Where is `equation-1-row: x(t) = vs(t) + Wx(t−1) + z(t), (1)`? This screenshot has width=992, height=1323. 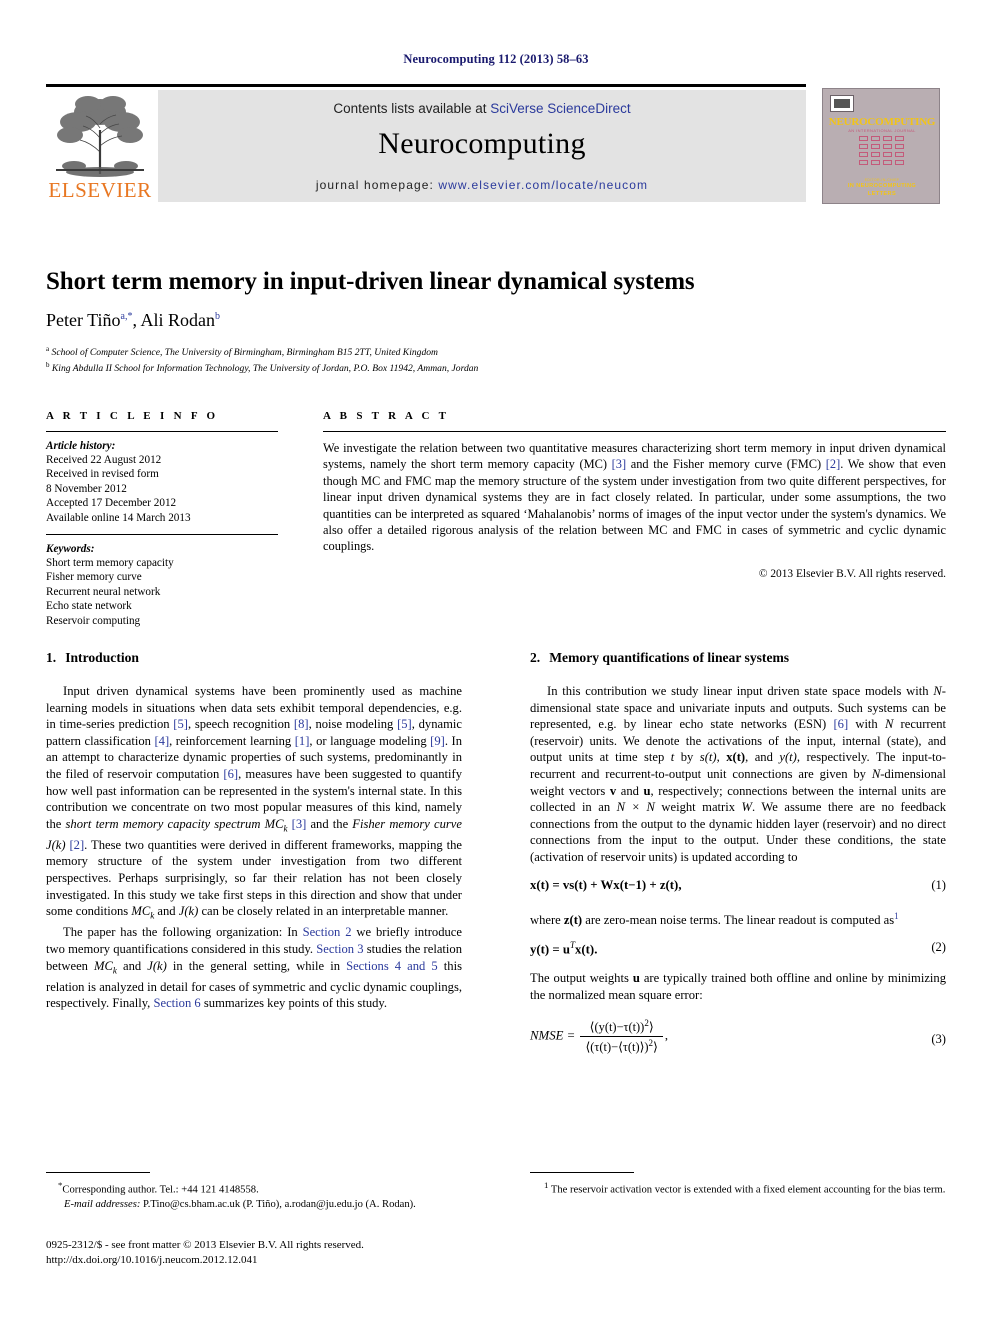
equation-1-row: x(t) = vs(t) + Wx(t−1) + z(t), (1) is located at coordinates (738, 887).